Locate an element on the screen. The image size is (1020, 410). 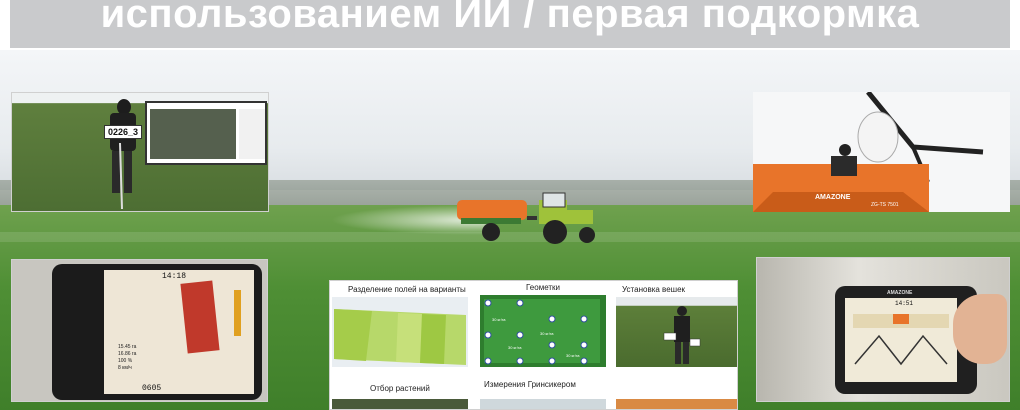
readout-4: 8 км/ч is located at coordinates (125, 368).